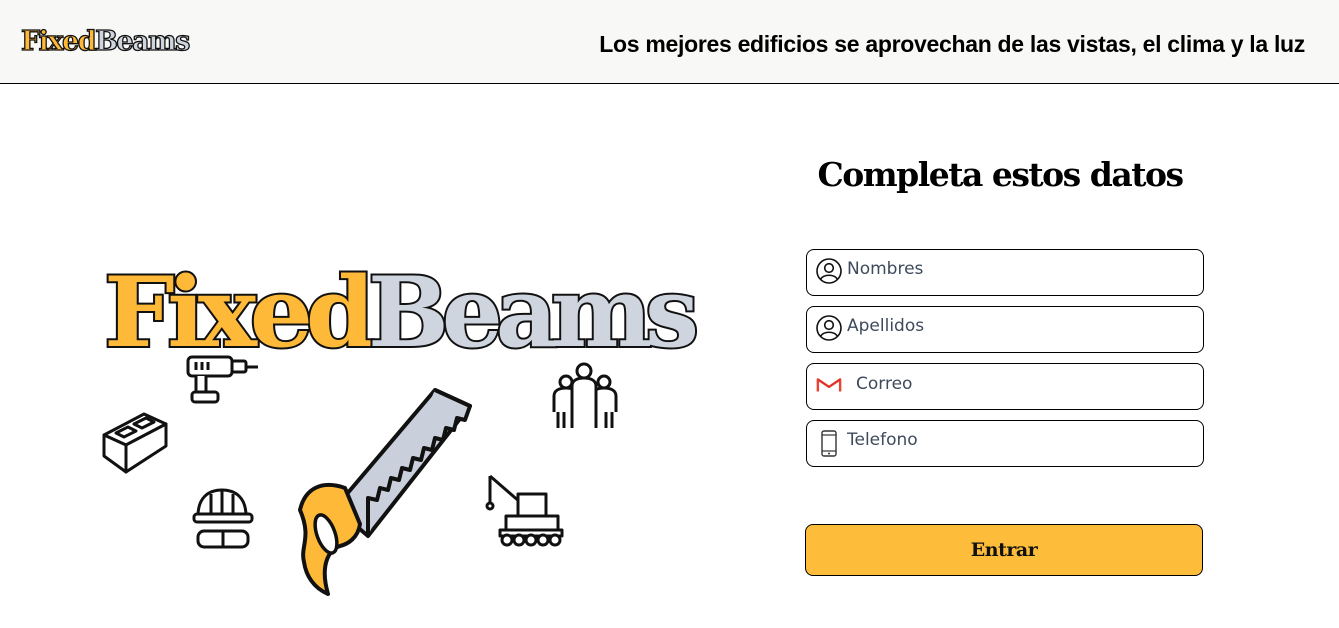  Describe the element at coordinates (829, 385) in the screenshot. I see `gmail-icon` at that location.